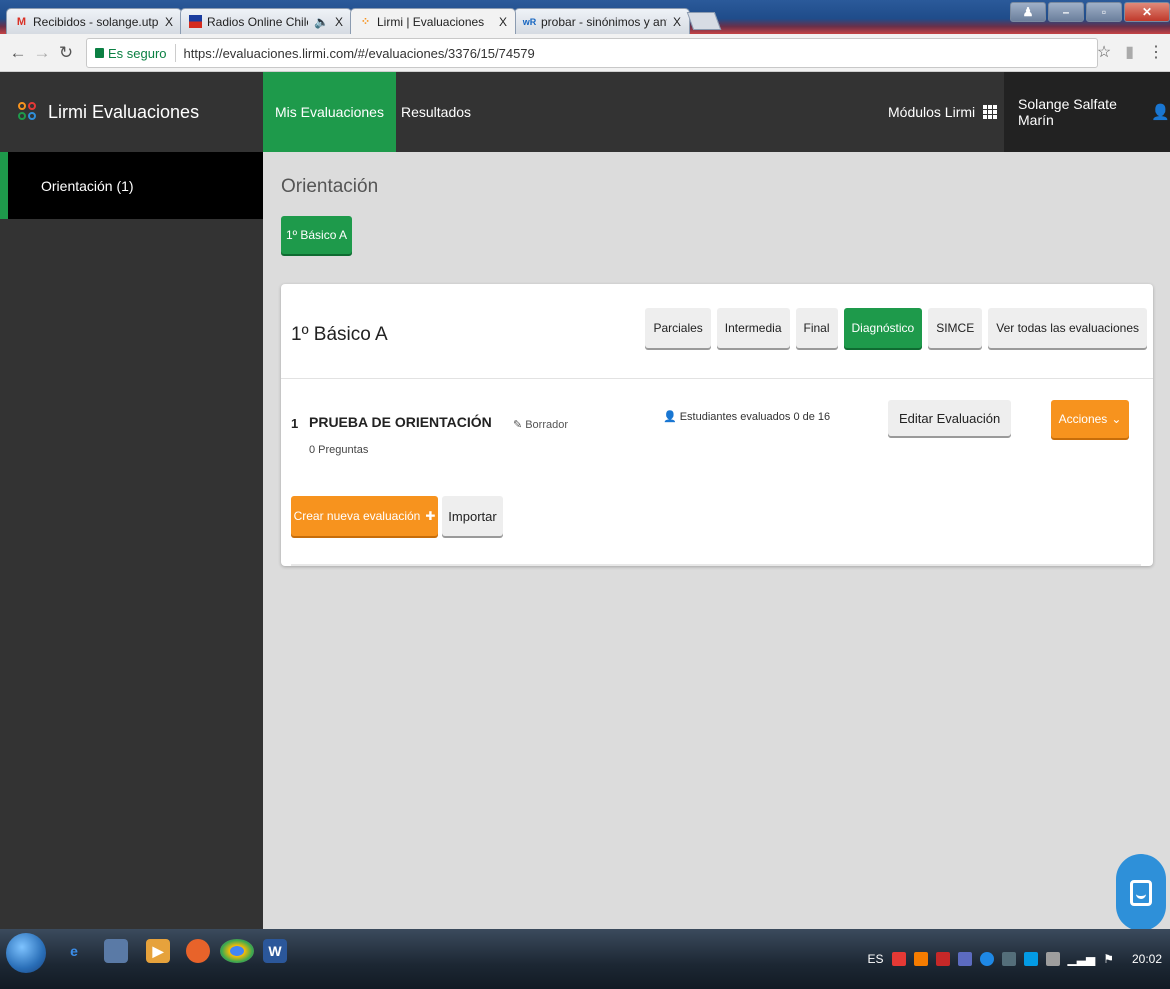 This screenshot has width=1170, height=989. I want to click on sidebar-item-orientacion: Orientación (1), so click(131, 185).